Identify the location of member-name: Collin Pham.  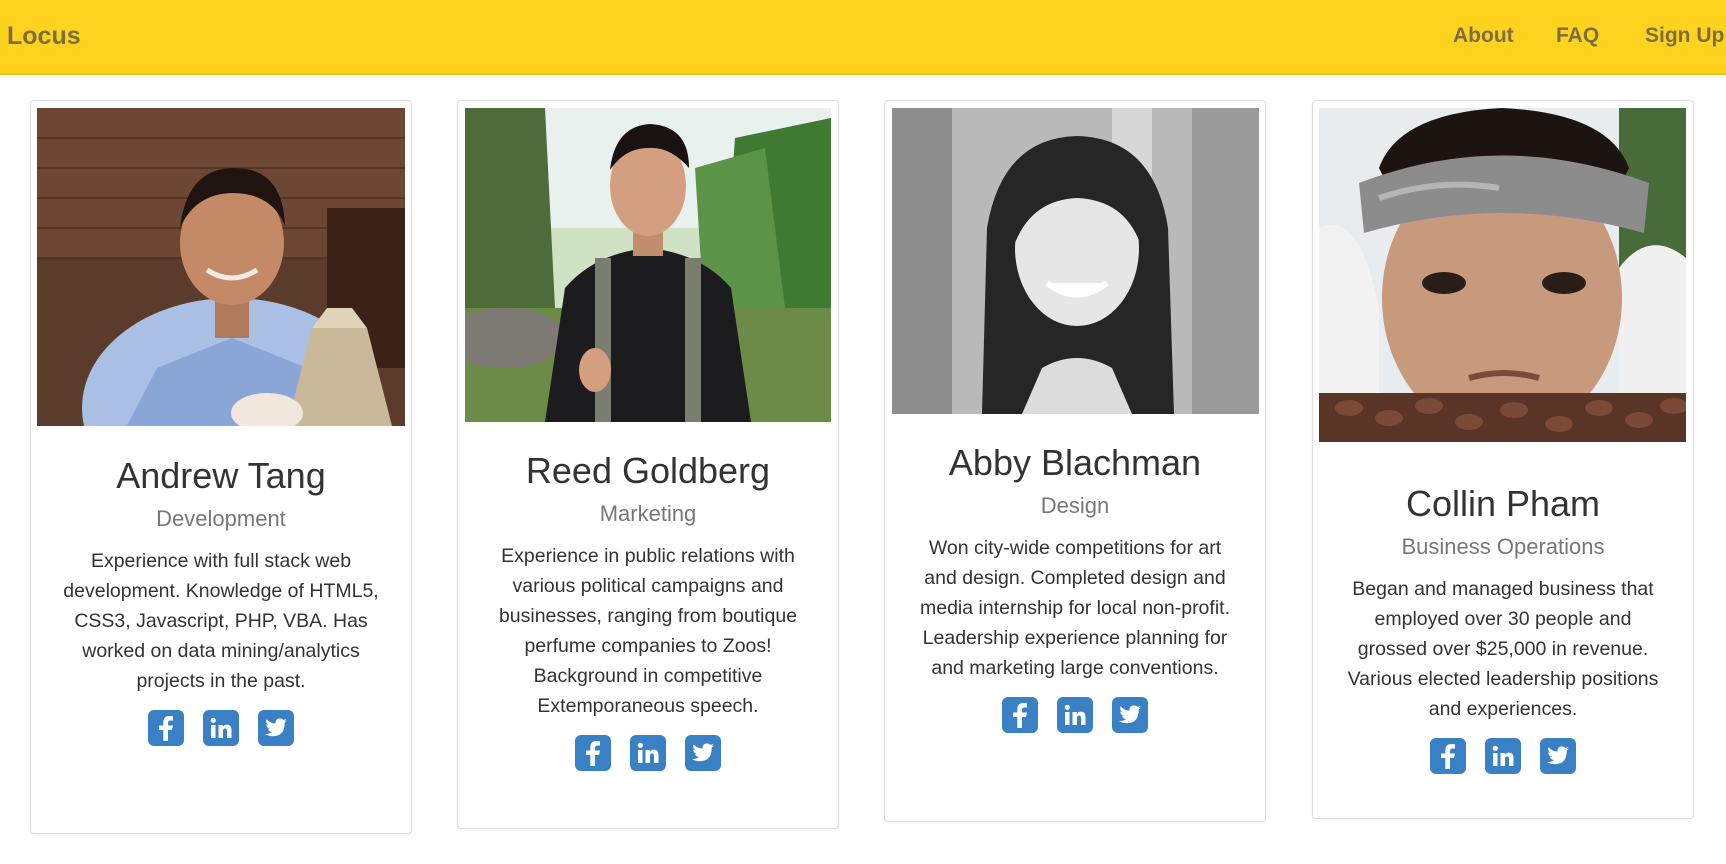
(1503, 503).